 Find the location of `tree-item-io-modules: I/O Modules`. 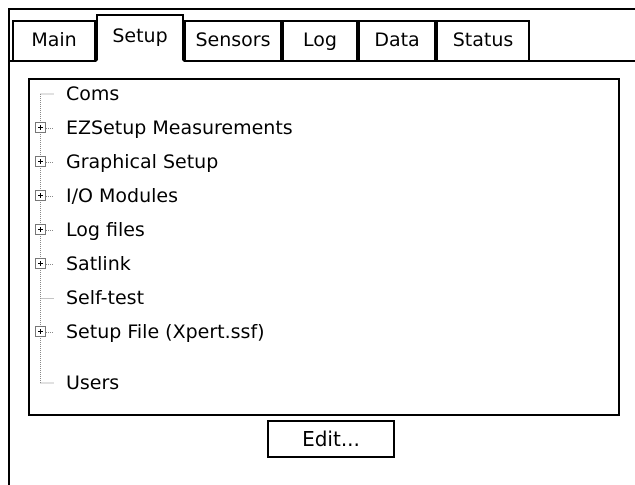

tree-item-io-modules: I/O Modules is located at coordinates (106, 196).